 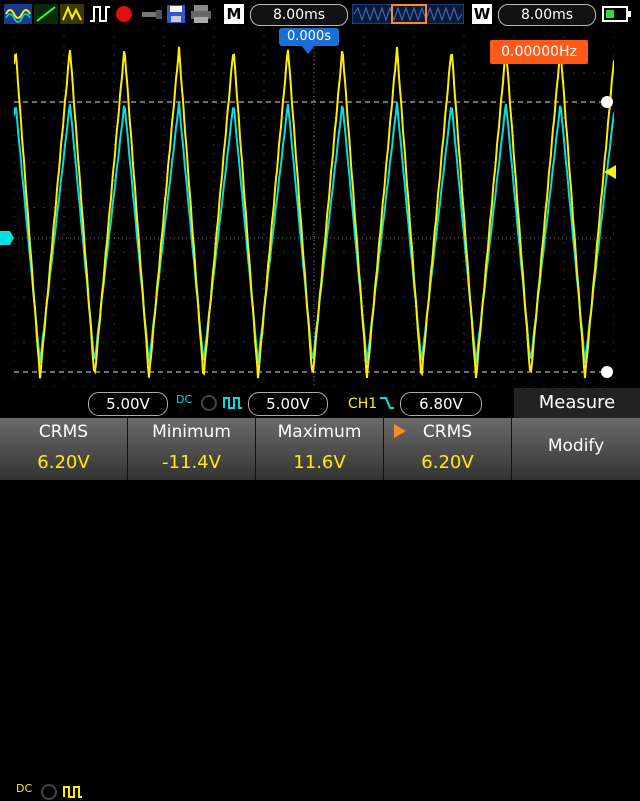 What do you see at coordinates (320, 449) in the screenshot?
I see `softkey-3: Maximum 11.6V` at bounding box center [320, 449].